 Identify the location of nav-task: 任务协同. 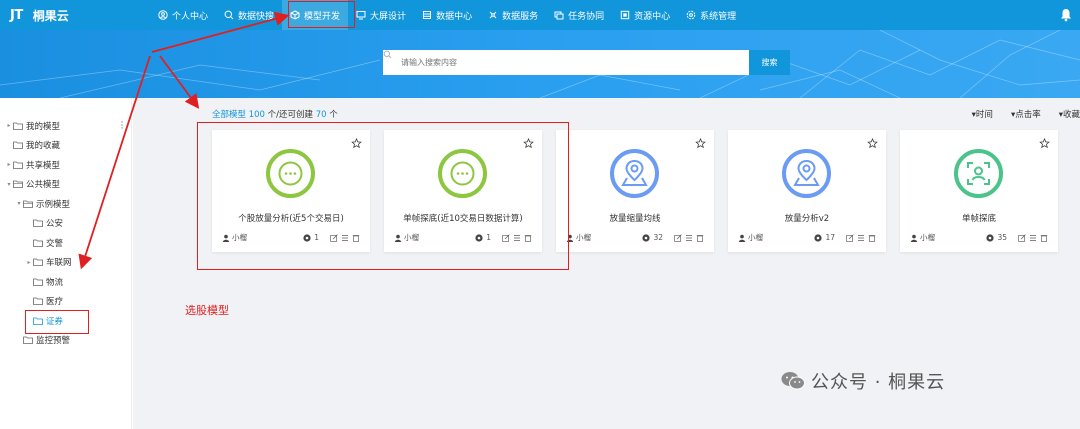
(579, 15).